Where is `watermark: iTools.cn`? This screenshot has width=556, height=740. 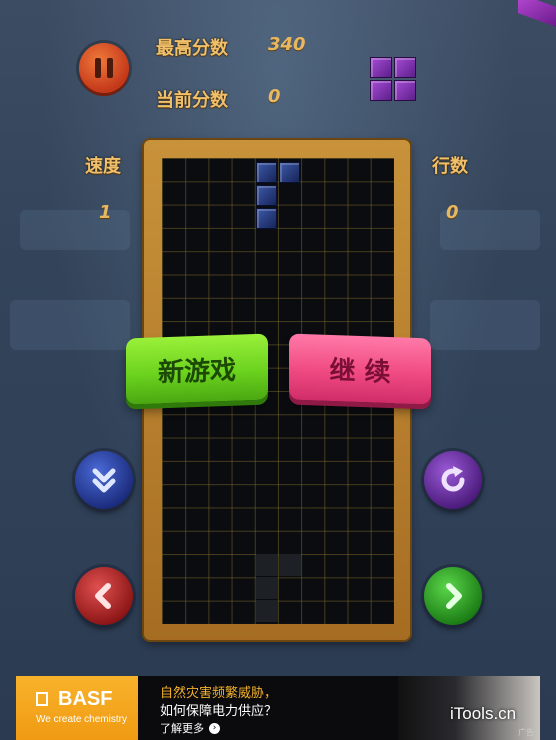
watermark: iTools.cn is located at coordinates (483, 713).